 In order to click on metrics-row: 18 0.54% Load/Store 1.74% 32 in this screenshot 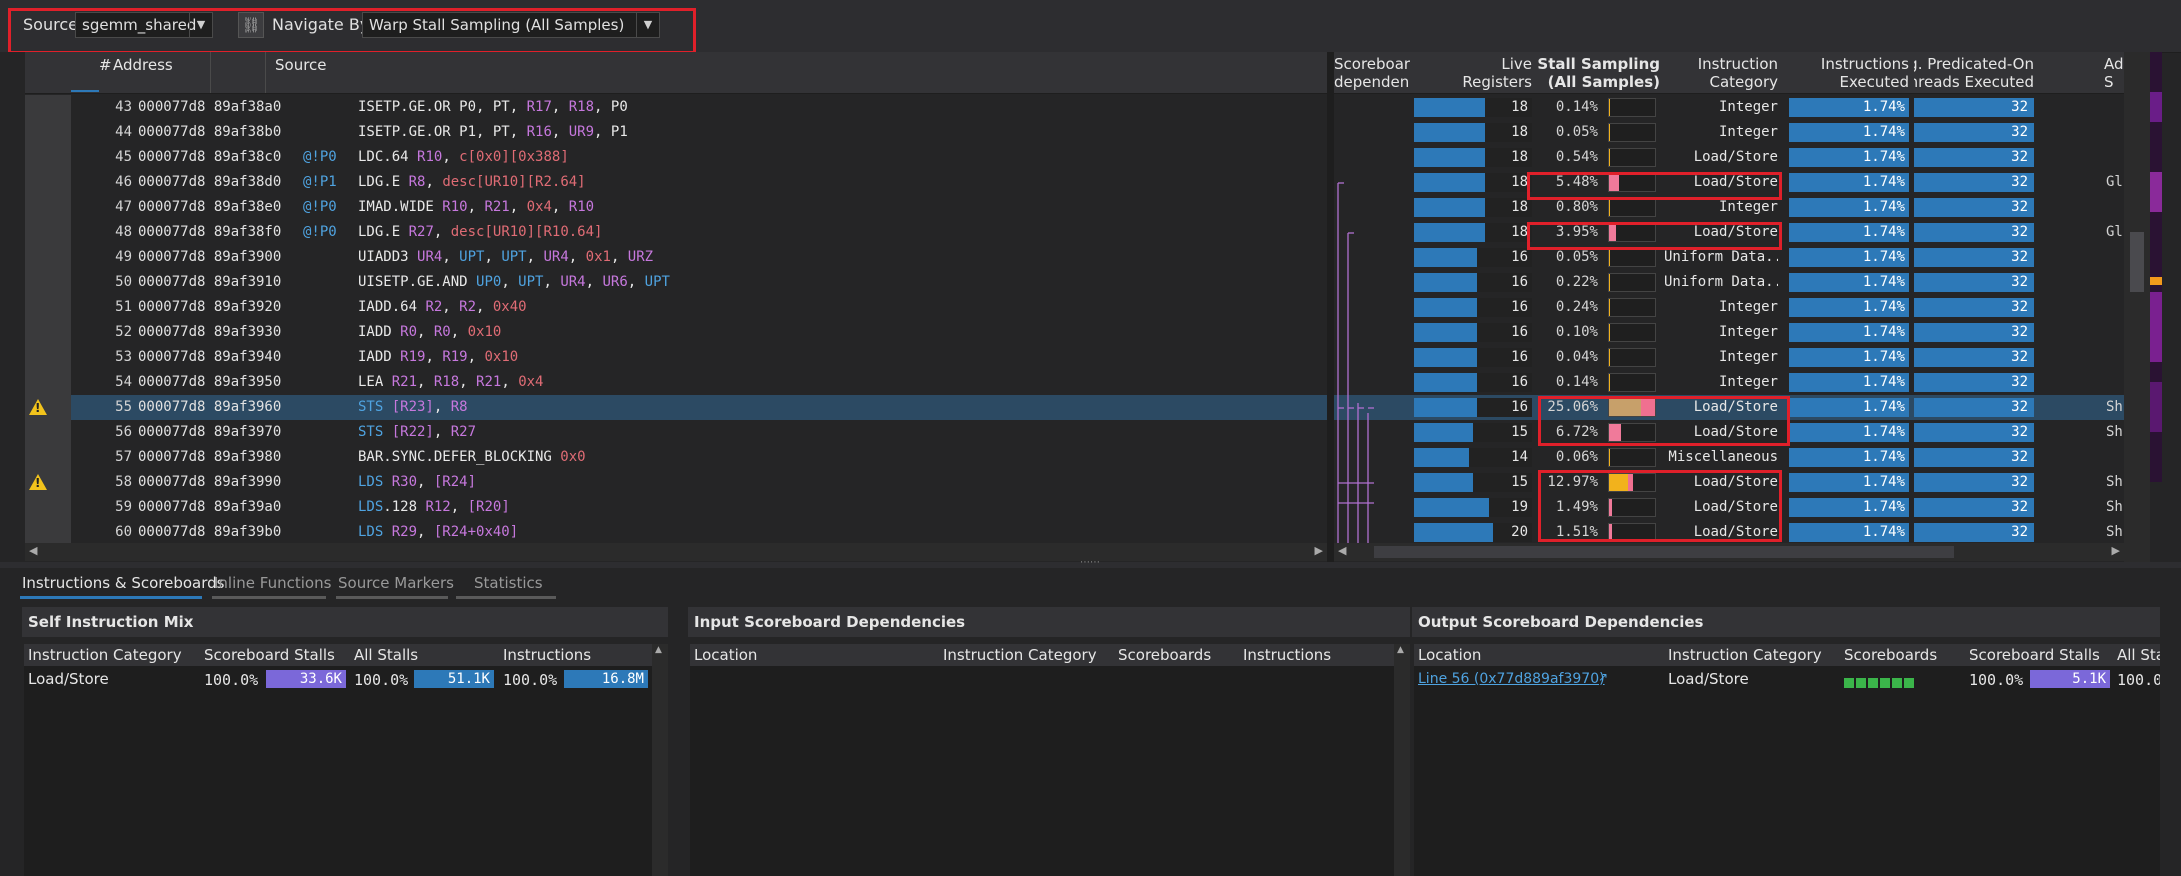, I will do `click(1729, 157)`.